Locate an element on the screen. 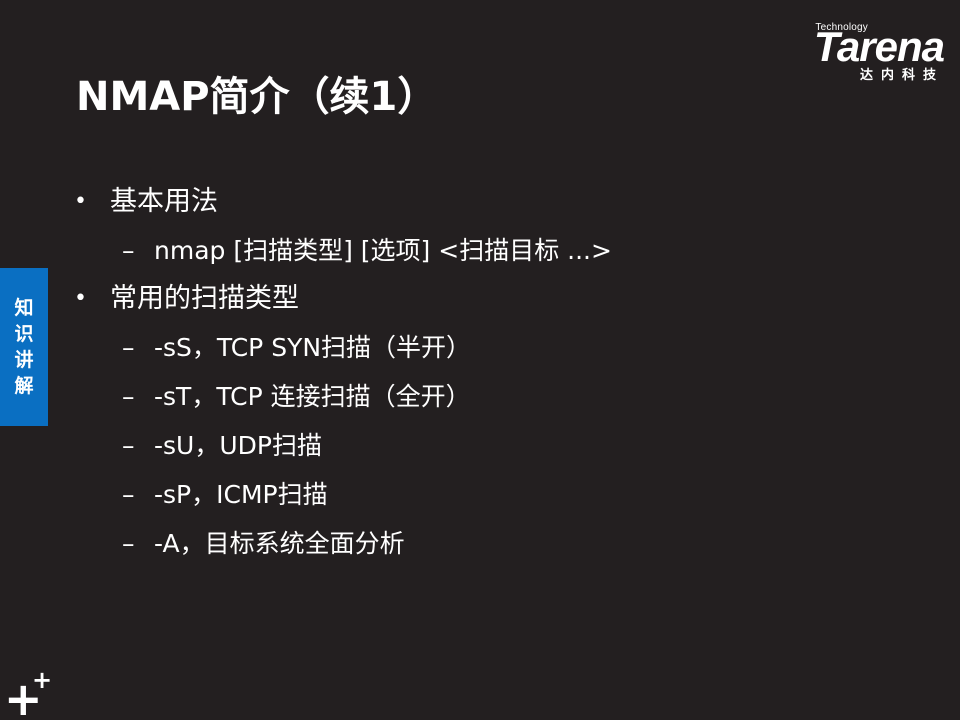 This screenshot has width=960, height=720. side-tab-char: 解 is located at coordinates (24, 386).